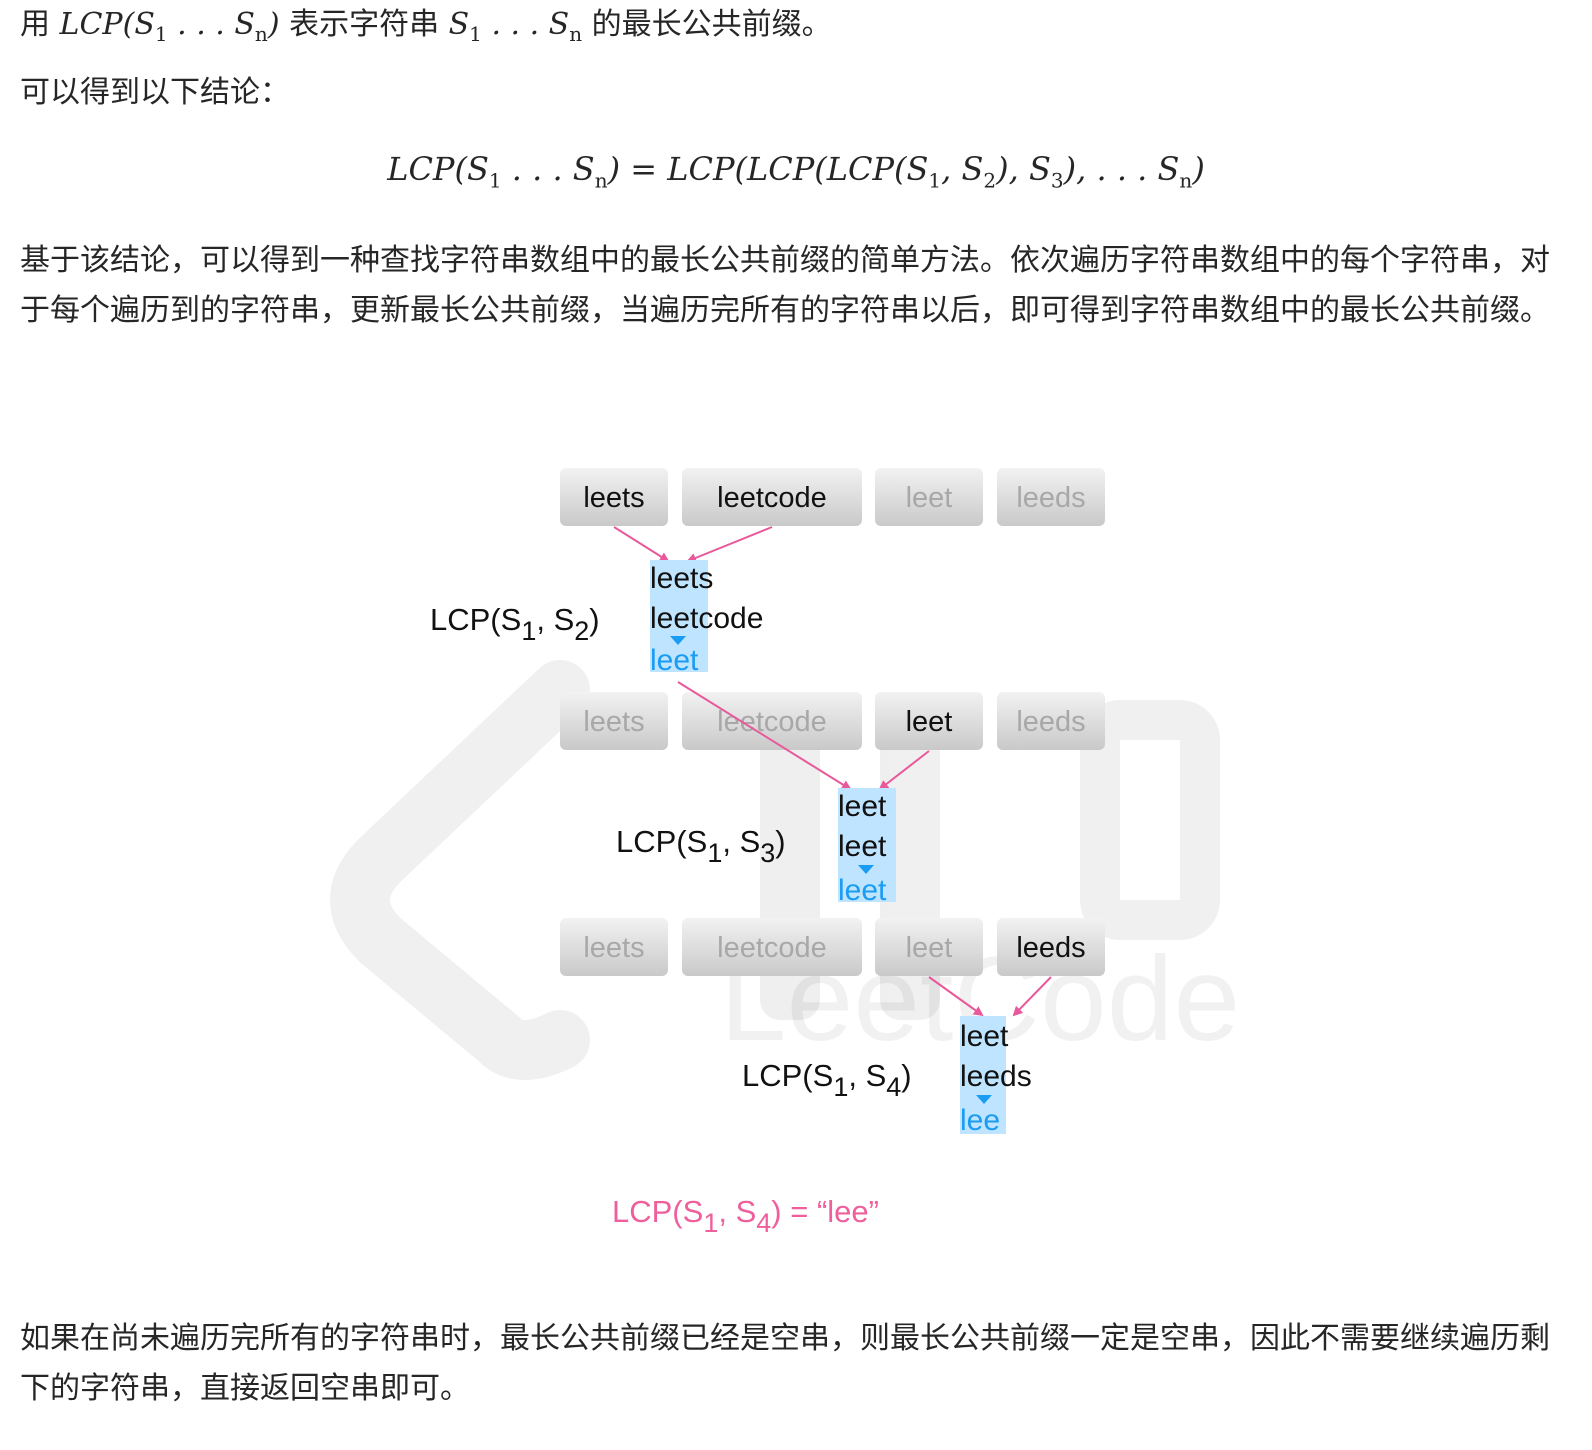  Describe the element at coordinates (745, 1216) in the screenshot. I see `final-result: LCP(S1, S4) = “lee”` at that location.